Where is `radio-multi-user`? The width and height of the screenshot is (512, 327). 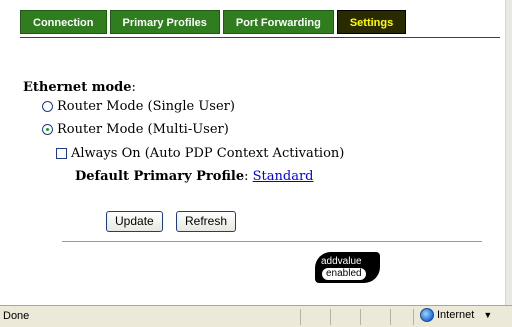
radio-multi-user is located at coordinates (47, 129).